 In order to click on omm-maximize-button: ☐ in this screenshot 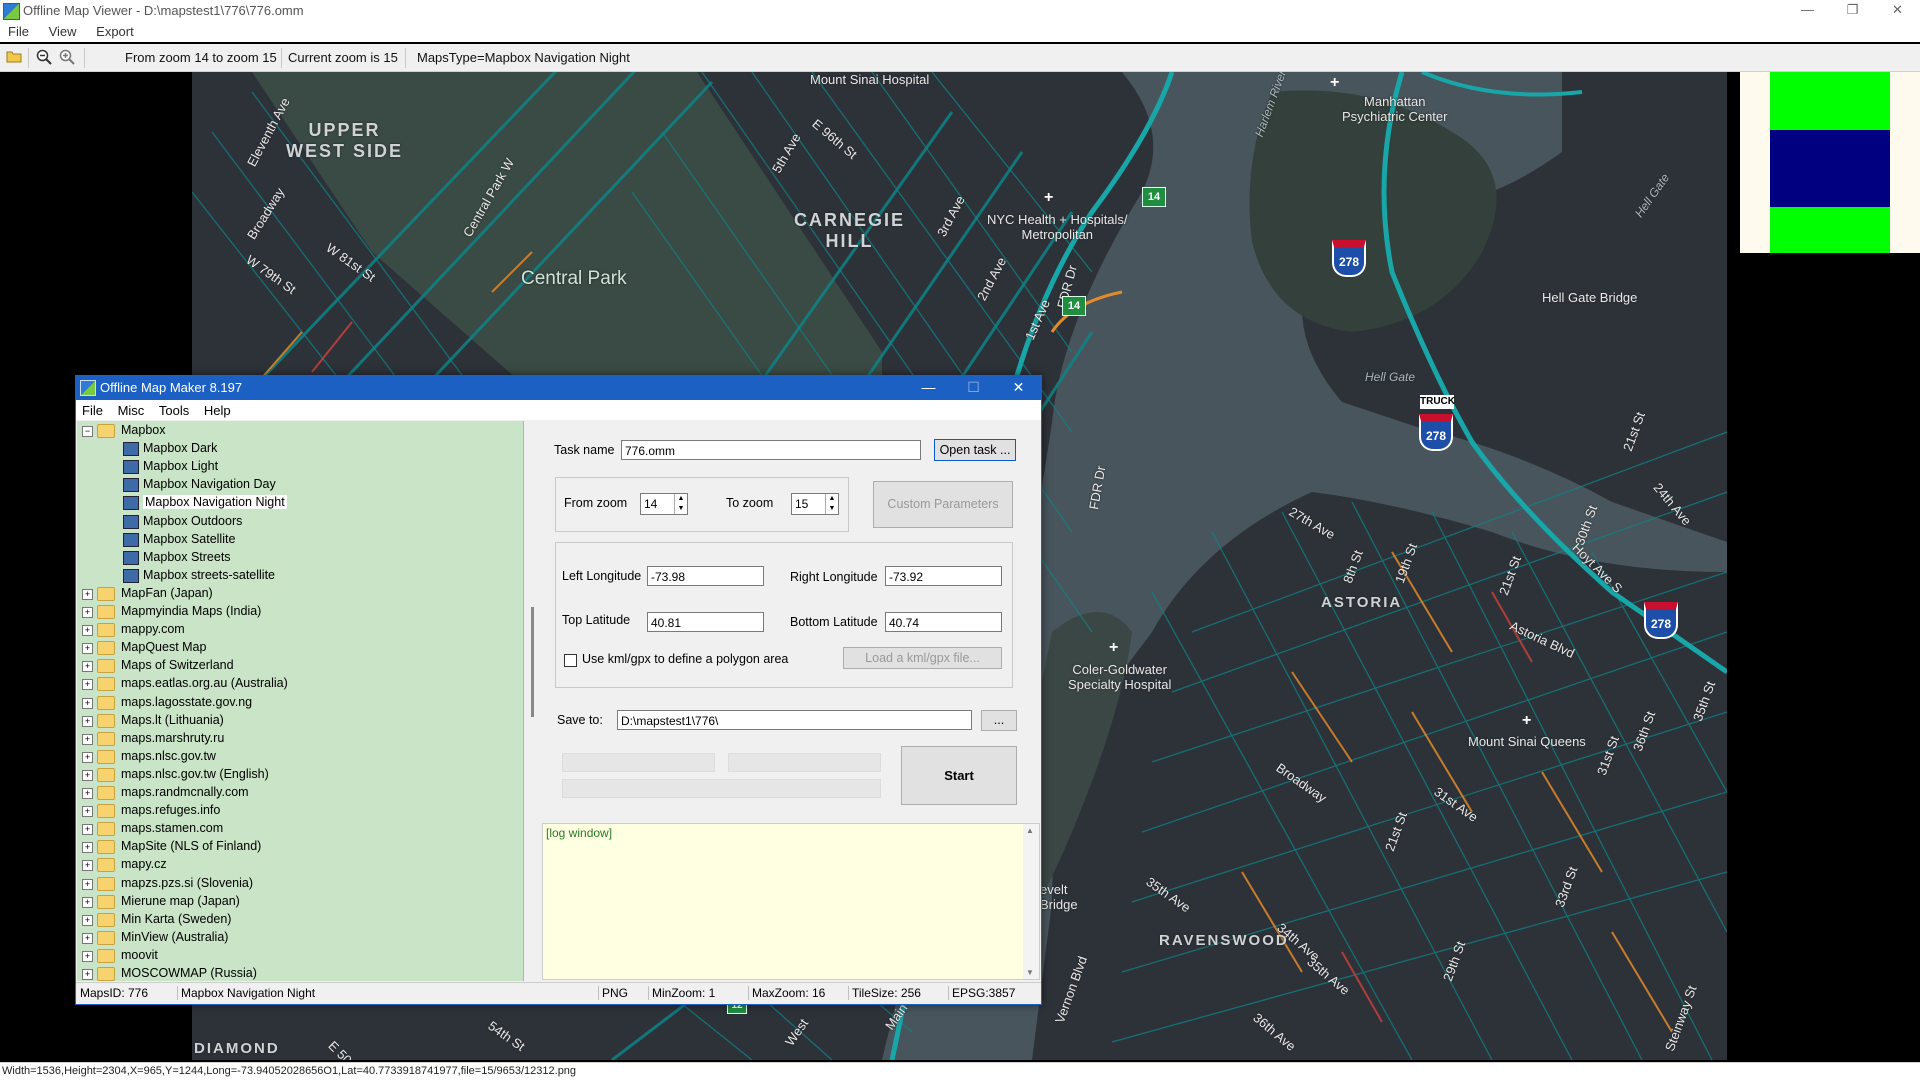, I will do `click(973, 388)`.